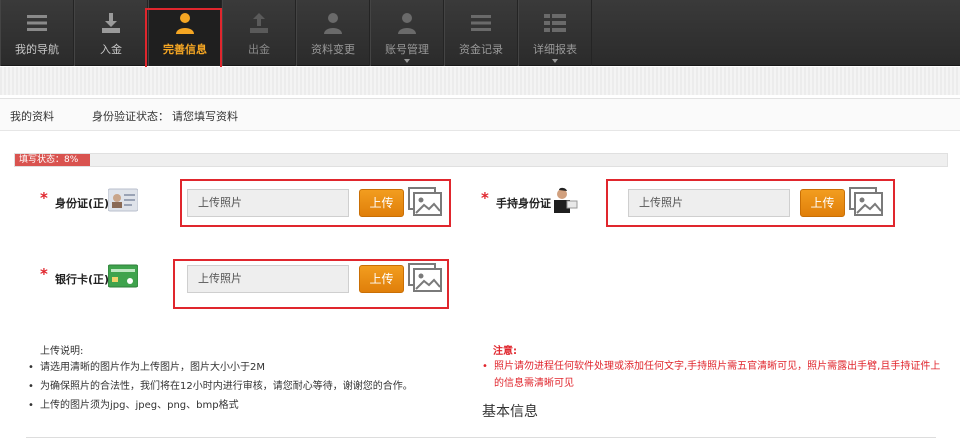 This screenshot has height=440, width=960. I want to click on nav-item-fund-records: 资金记录, so click(481, 33).